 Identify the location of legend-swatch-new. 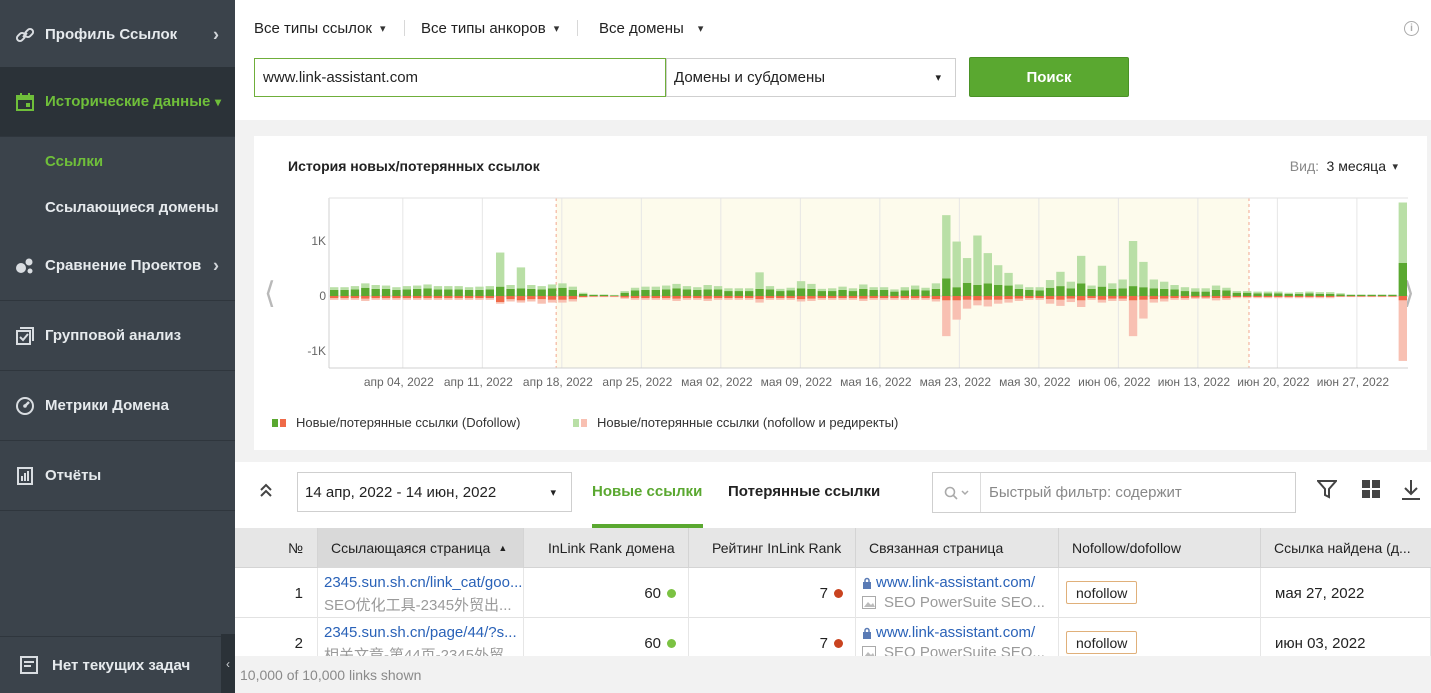
(275, 422).